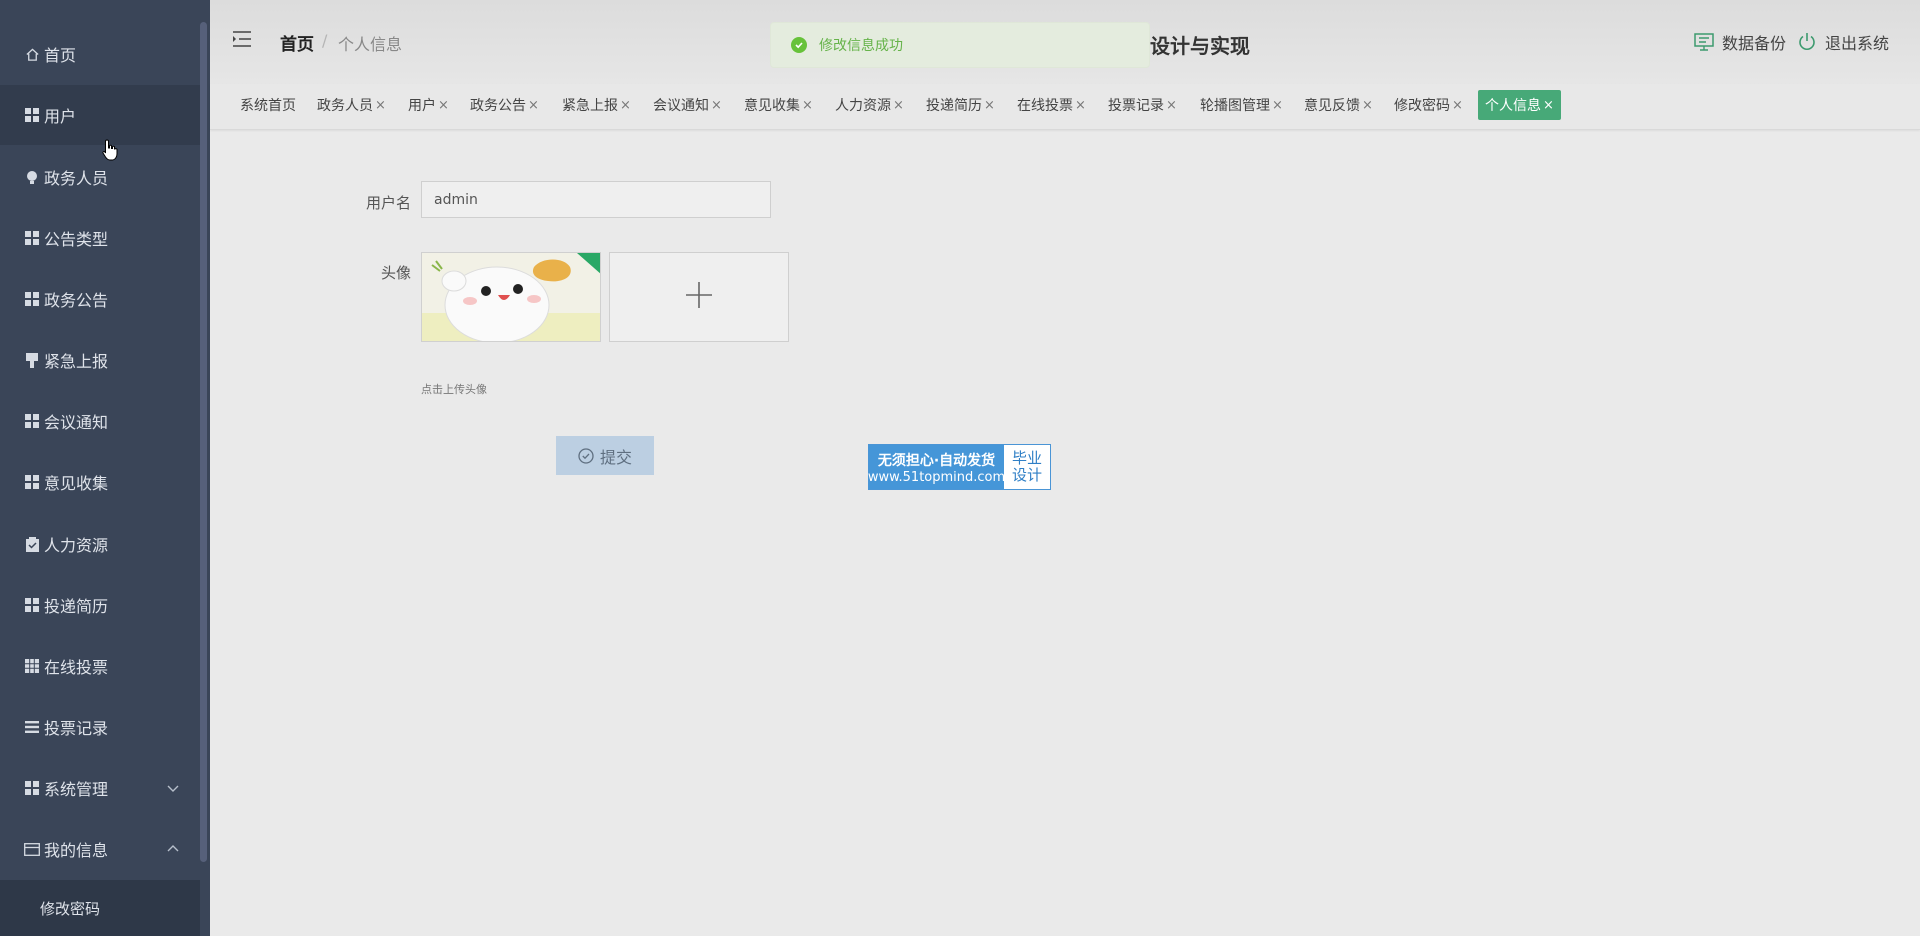 Image resolution: width=1920 pixels, height=936 pixels. Describe the element at coordinates (32, 849) in the screenshot. I see `card-icon` at that location.